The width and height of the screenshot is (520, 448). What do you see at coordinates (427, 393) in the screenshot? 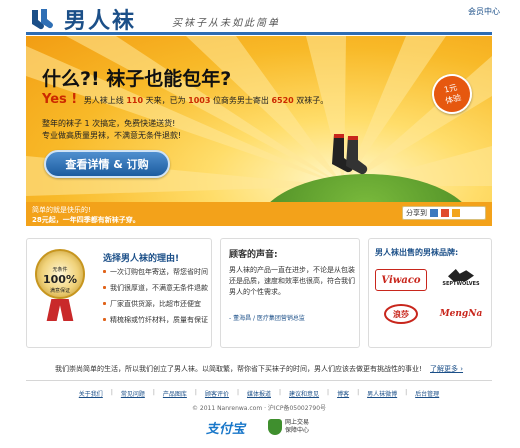
I see `footer-link-admin: 后台管理` at bounding box center [427, 393].